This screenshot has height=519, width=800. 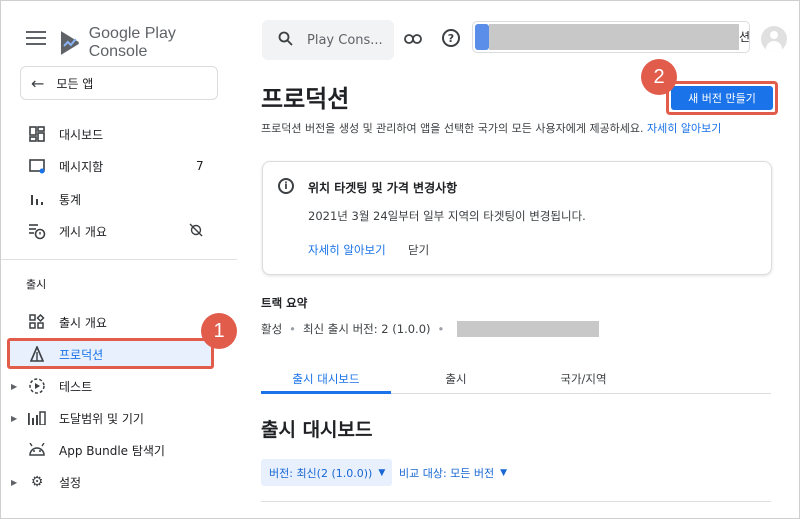 I want to click on redacted-info, so click(x=528, y=329).